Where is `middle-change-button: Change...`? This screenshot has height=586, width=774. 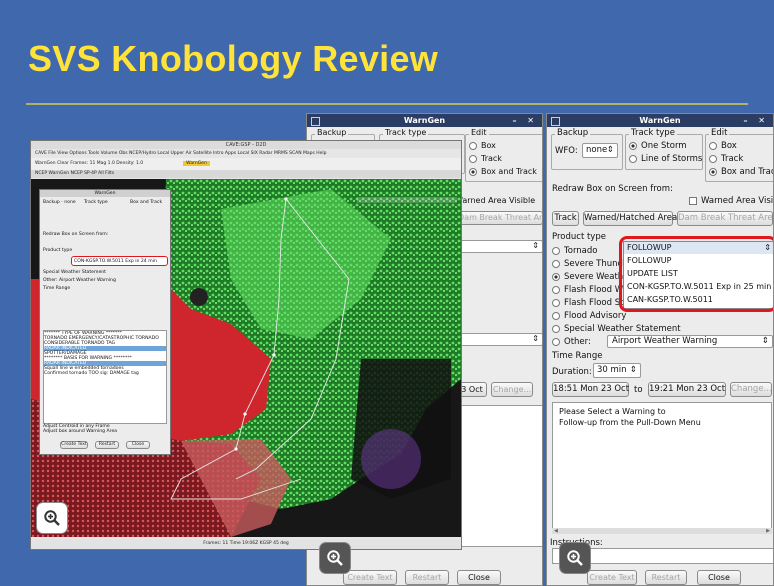 middle-change-button: Change... is located at coordinates (512, 389).